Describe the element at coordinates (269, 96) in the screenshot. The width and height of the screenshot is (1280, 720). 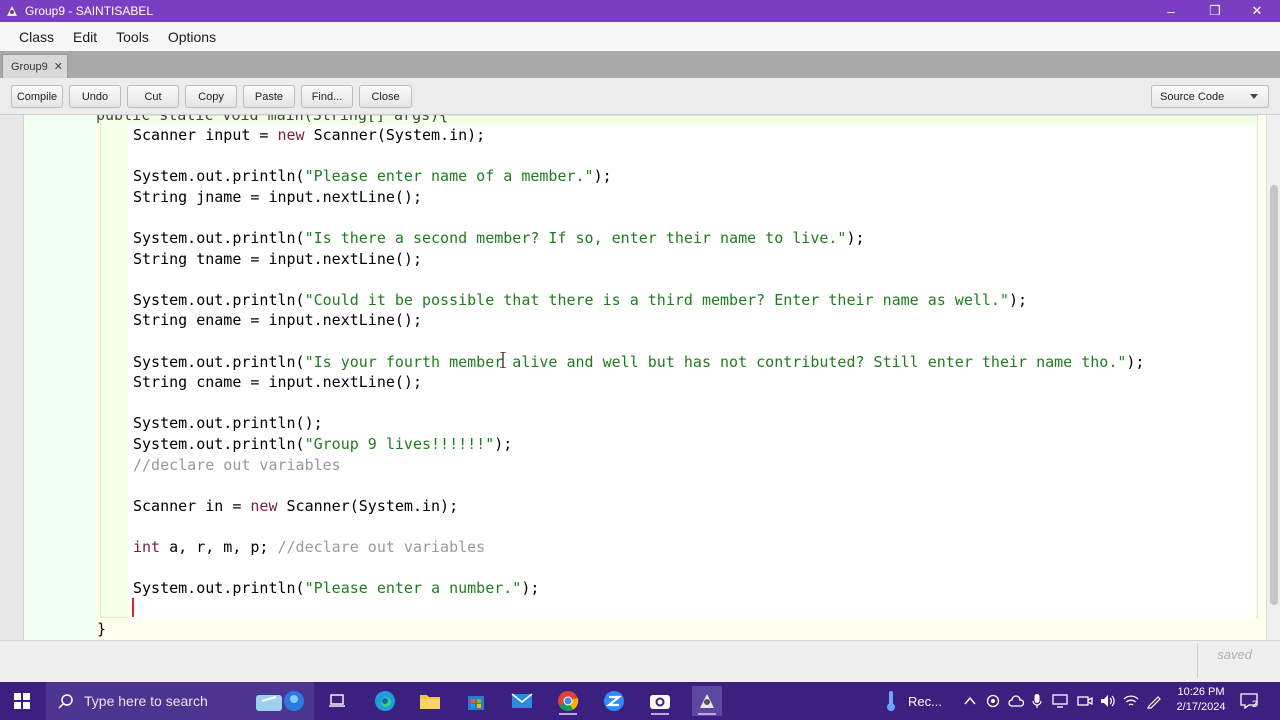
I see `paste-button: Paste` at that location.